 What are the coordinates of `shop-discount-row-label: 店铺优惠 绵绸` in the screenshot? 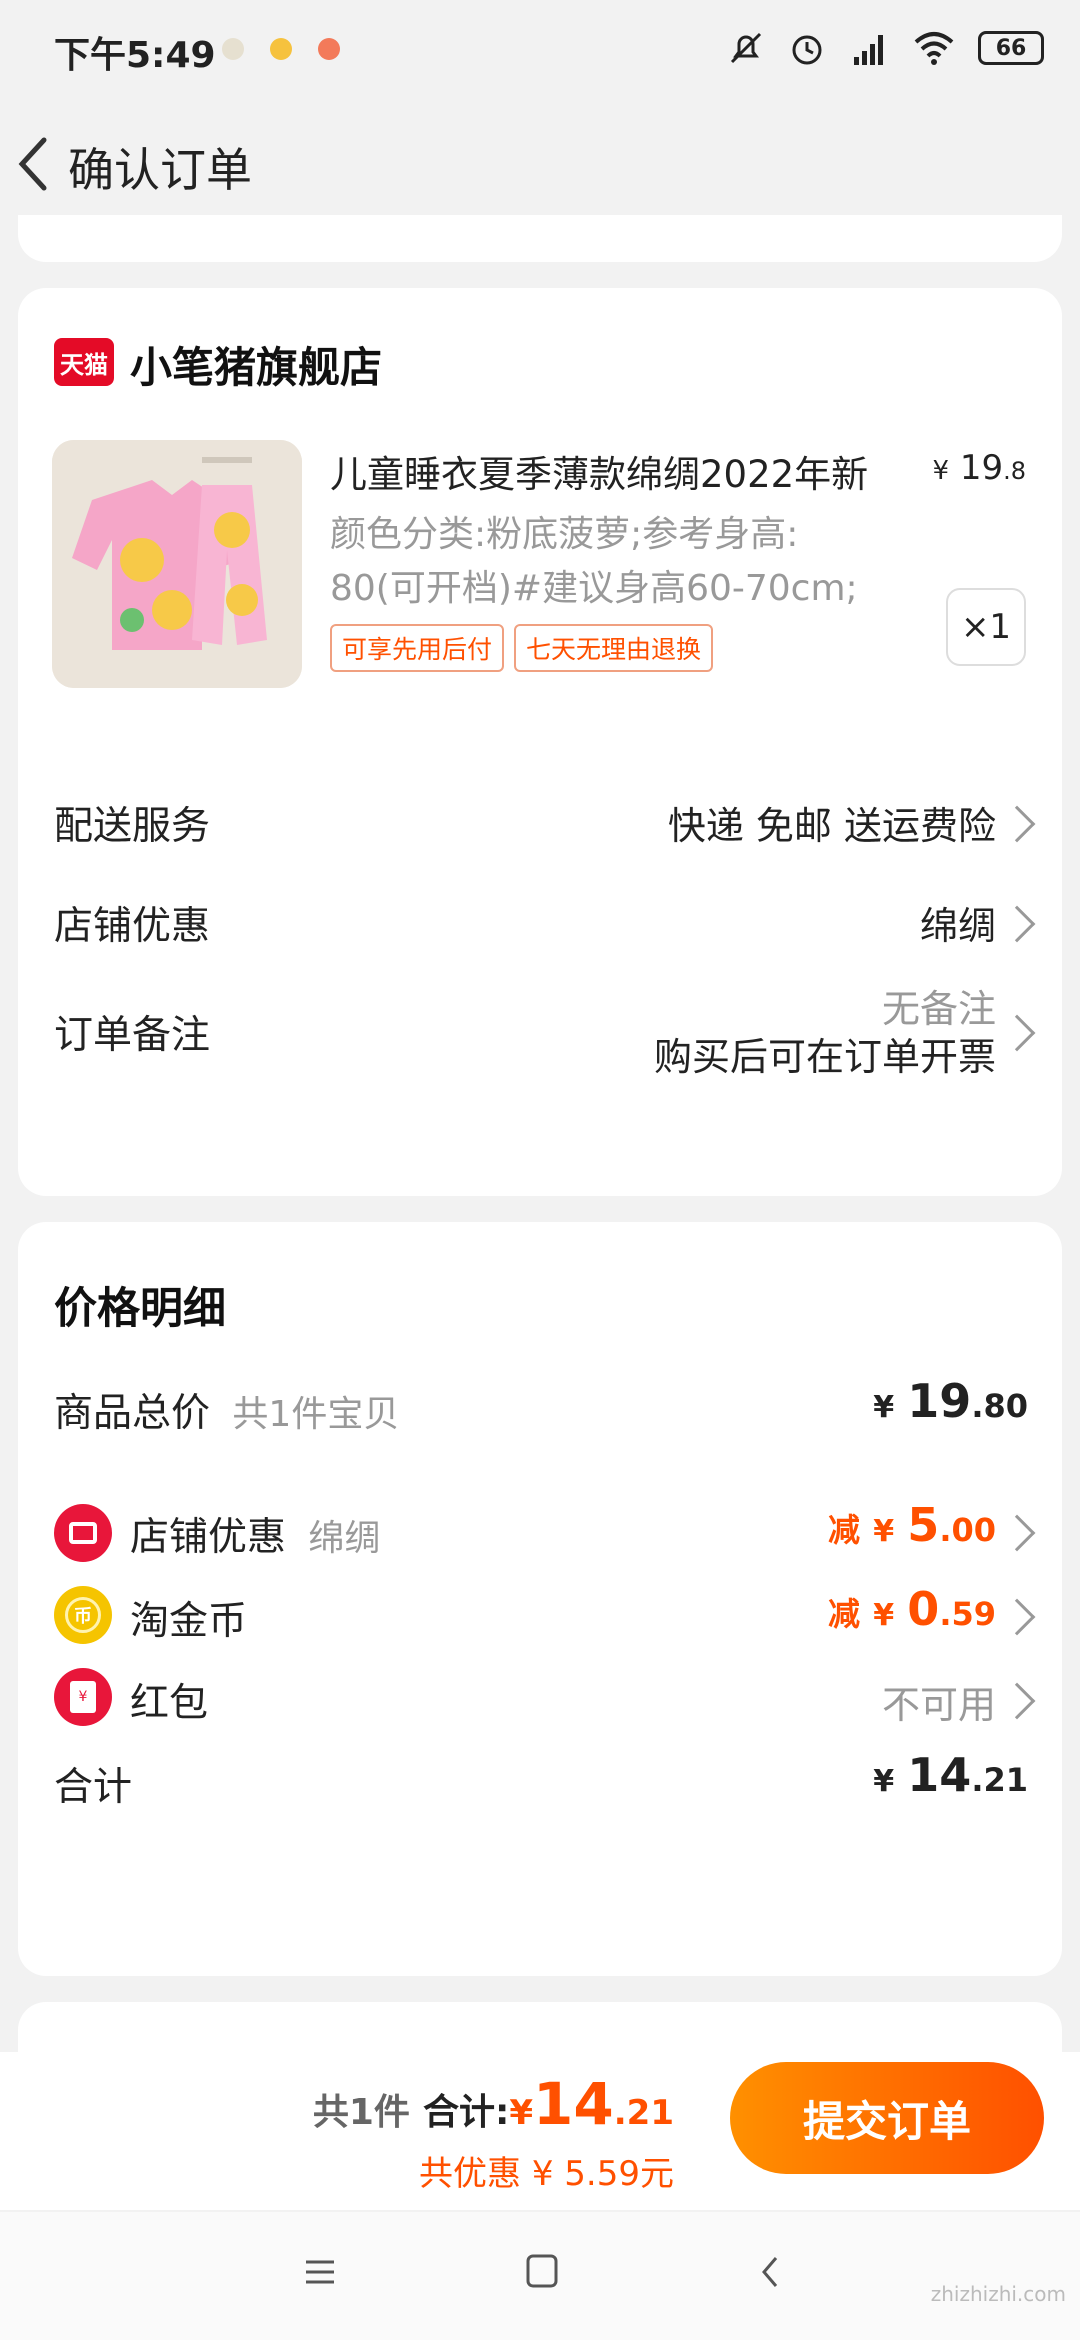 It's located at (255, 1534).